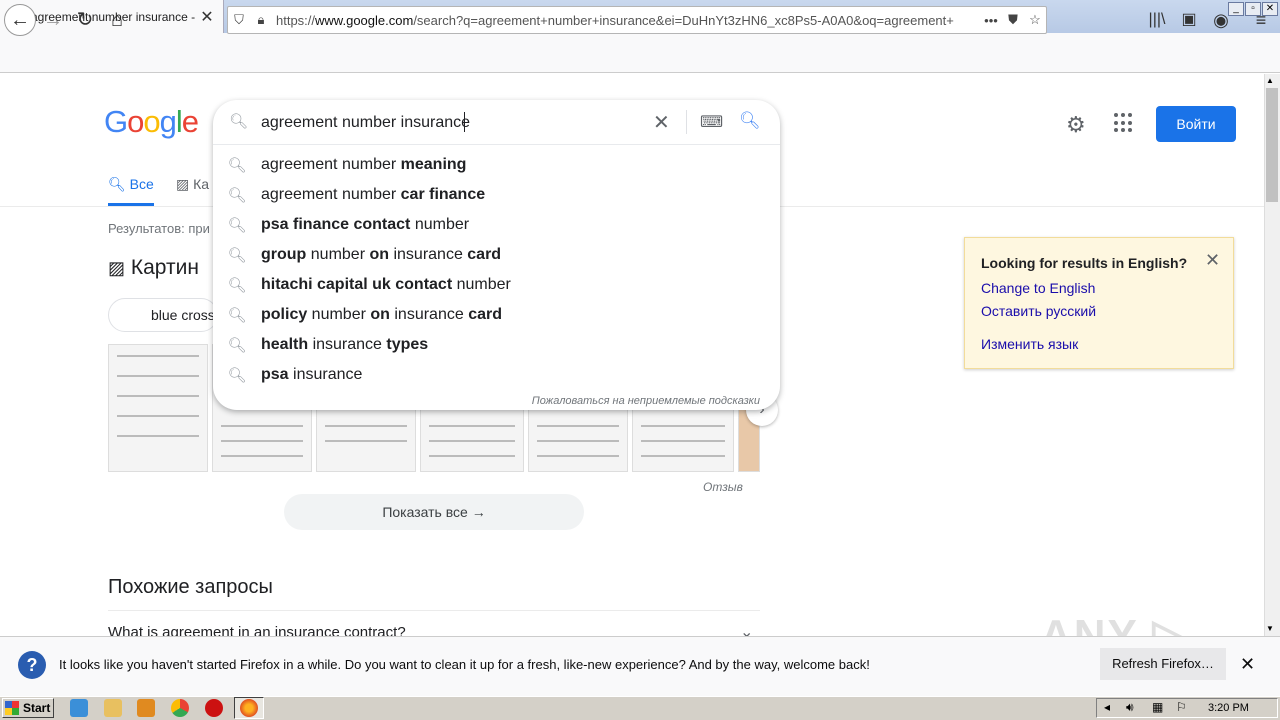  What do you see at coordinates (1228, 708) in the screenshot?
I see `clock: 3:20 PM` at bounding box center [1228, 708].